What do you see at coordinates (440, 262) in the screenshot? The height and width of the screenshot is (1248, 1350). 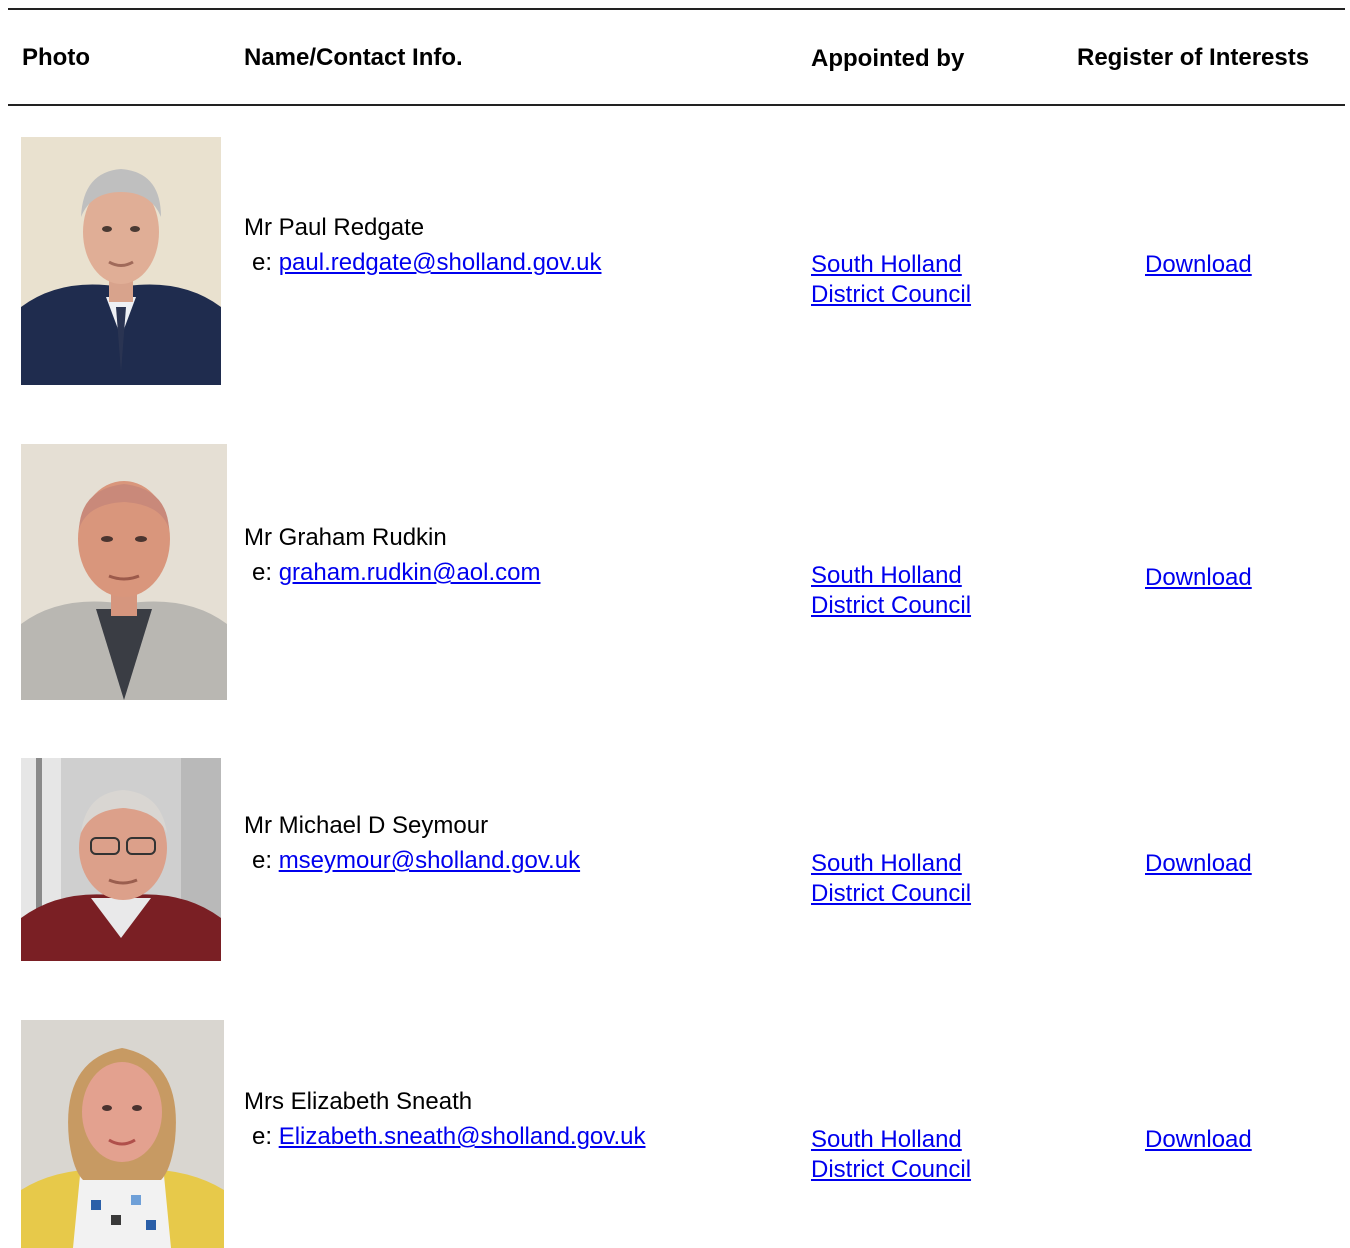 I see `member-email-link: paul.redgate@sholland.gov.uk` at bounding box center [440, 262].